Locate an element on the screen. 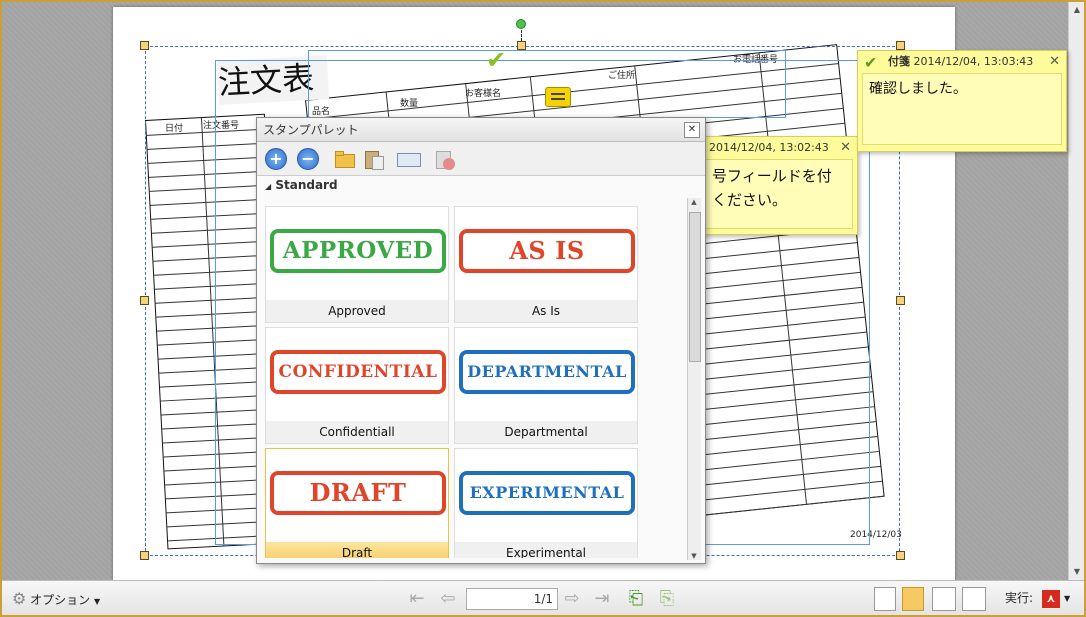 The height and width of the screenshot is (617, 1086). stamp-properties-icon is located at coordinates (409, 159).